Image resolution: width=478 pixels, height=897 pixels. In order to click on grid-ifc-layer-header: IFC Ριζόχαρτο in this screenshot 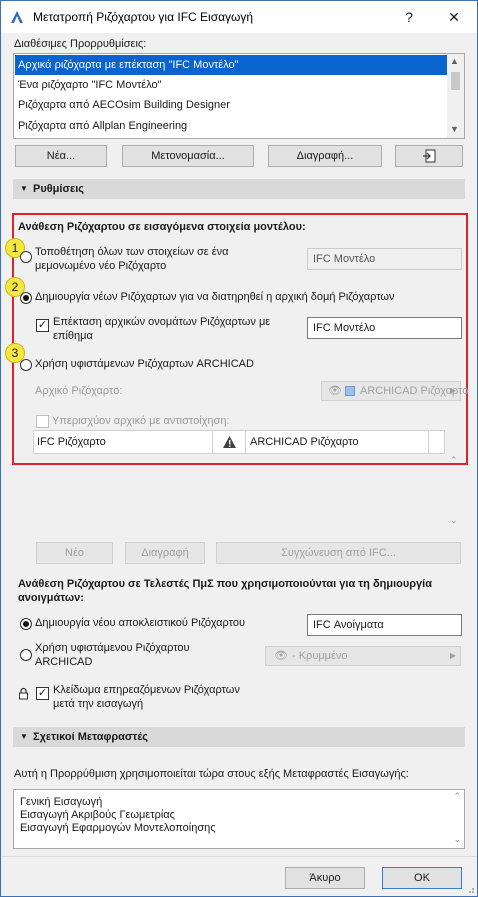, I will do `click(71, 442)`.